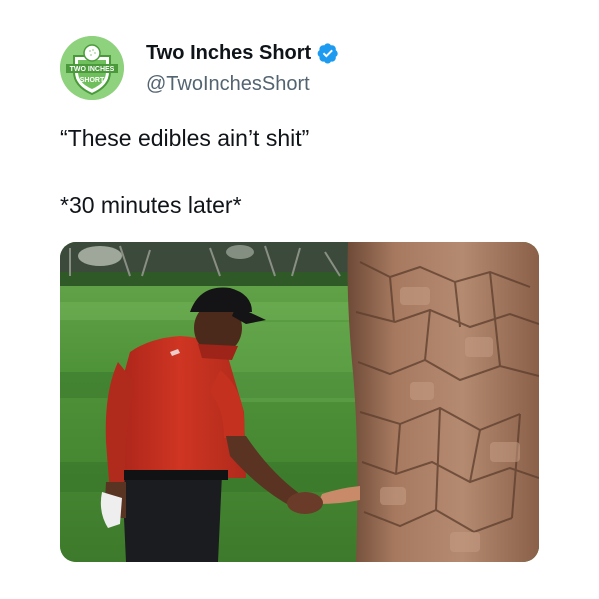 Image resolution: width=599 pixels, height=599 pixels. I want to click on display-name: Two Inches Short, so click(228, 53).